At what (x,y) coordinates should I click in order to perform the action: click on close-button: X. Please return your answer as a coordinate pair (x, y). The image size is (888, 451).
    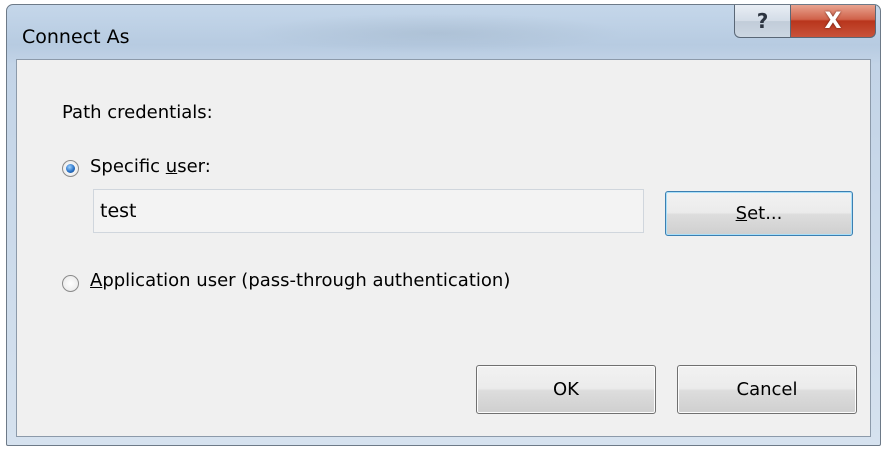
    Looking at the image, I should click on (833, 21).